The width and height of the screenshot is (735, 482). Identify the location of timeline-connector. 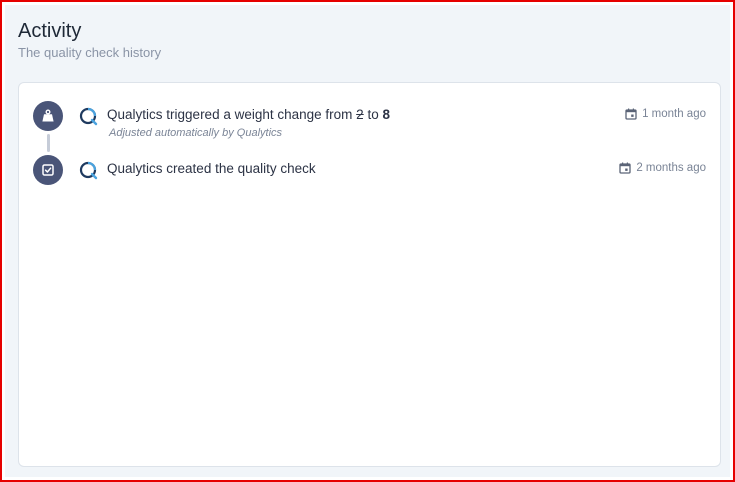
(48, 143).